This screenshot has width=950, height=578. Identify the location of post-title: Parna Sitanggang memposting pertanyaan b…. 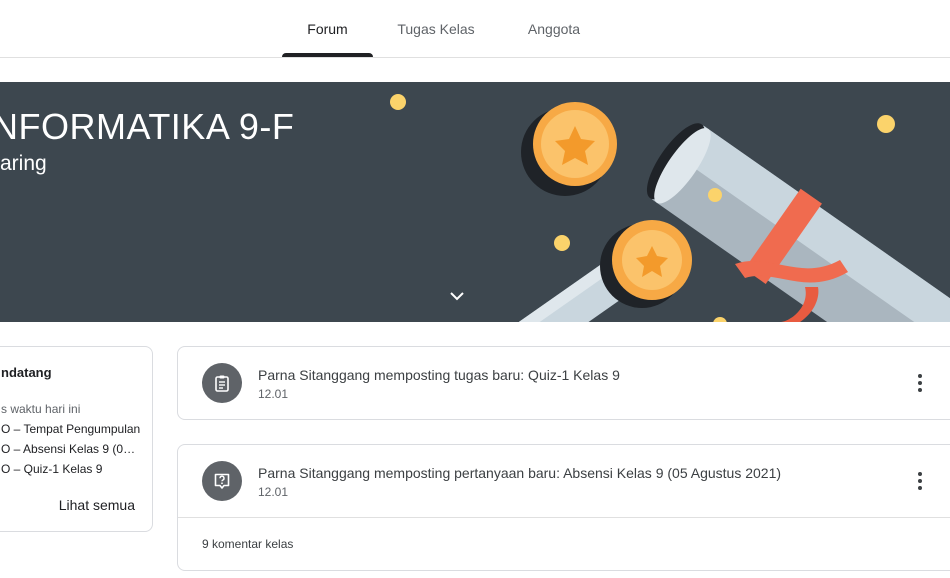
(520, 473).